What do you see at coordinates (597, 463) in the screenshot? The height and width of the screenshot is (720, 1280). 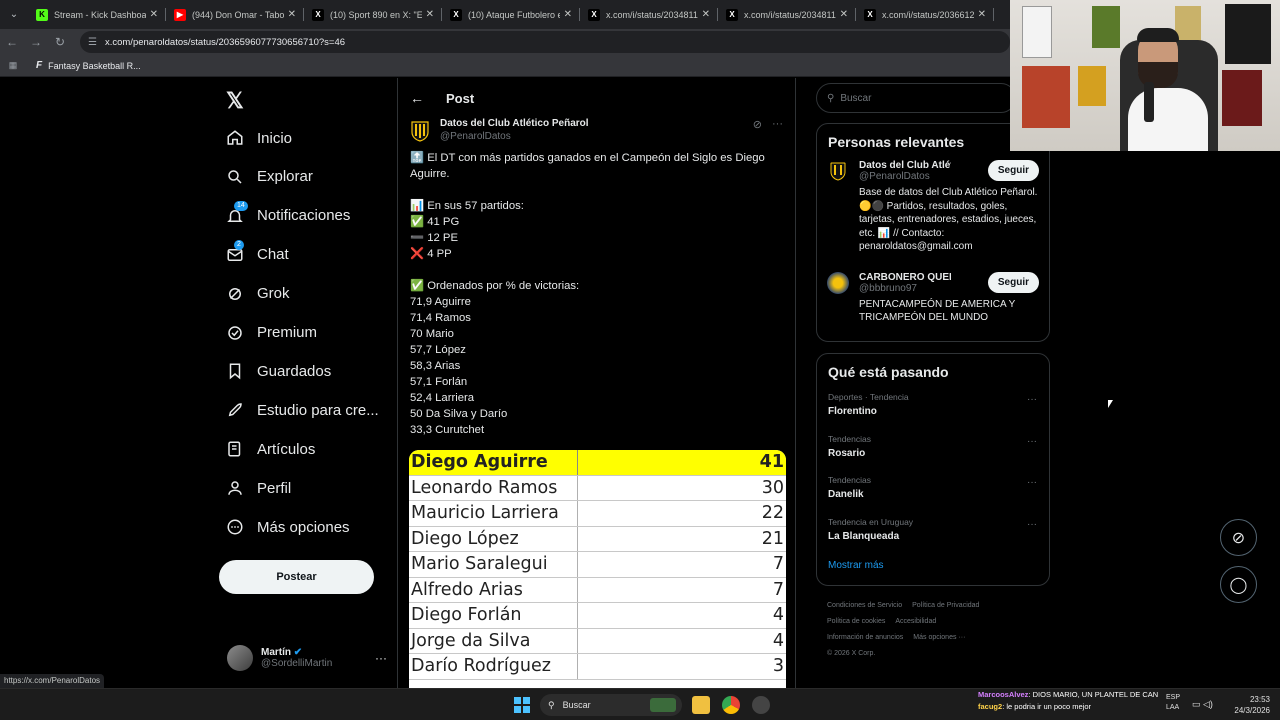 I see `table-row: Diego Aguirre 41` at bounding box center [597, 463].